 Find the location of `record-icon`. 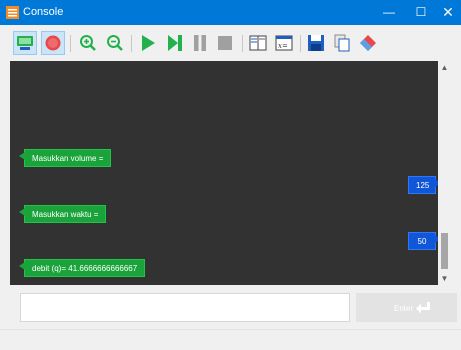

record-icon is located at coordinates (53, 43).